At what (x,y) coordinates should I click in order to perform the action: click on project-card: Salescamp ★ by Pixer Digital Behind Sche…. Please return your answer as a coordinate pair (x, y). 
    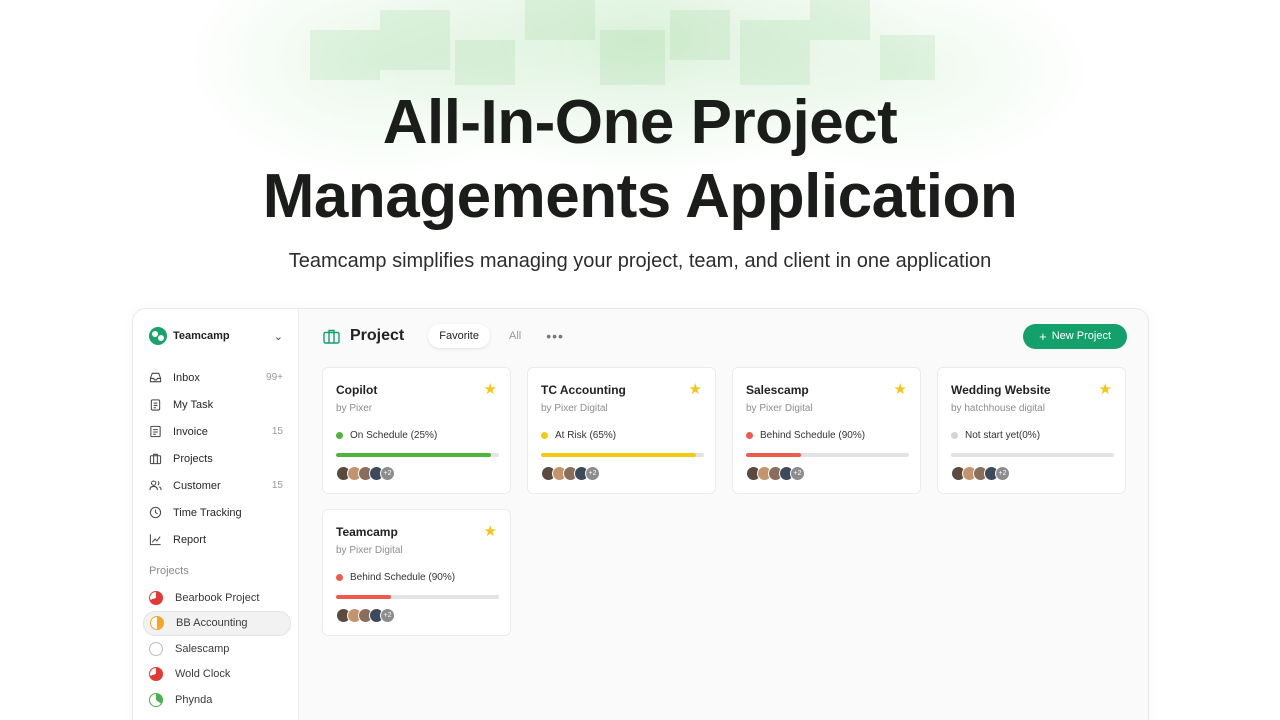
    Looking at the image, I should click on (826, 430).